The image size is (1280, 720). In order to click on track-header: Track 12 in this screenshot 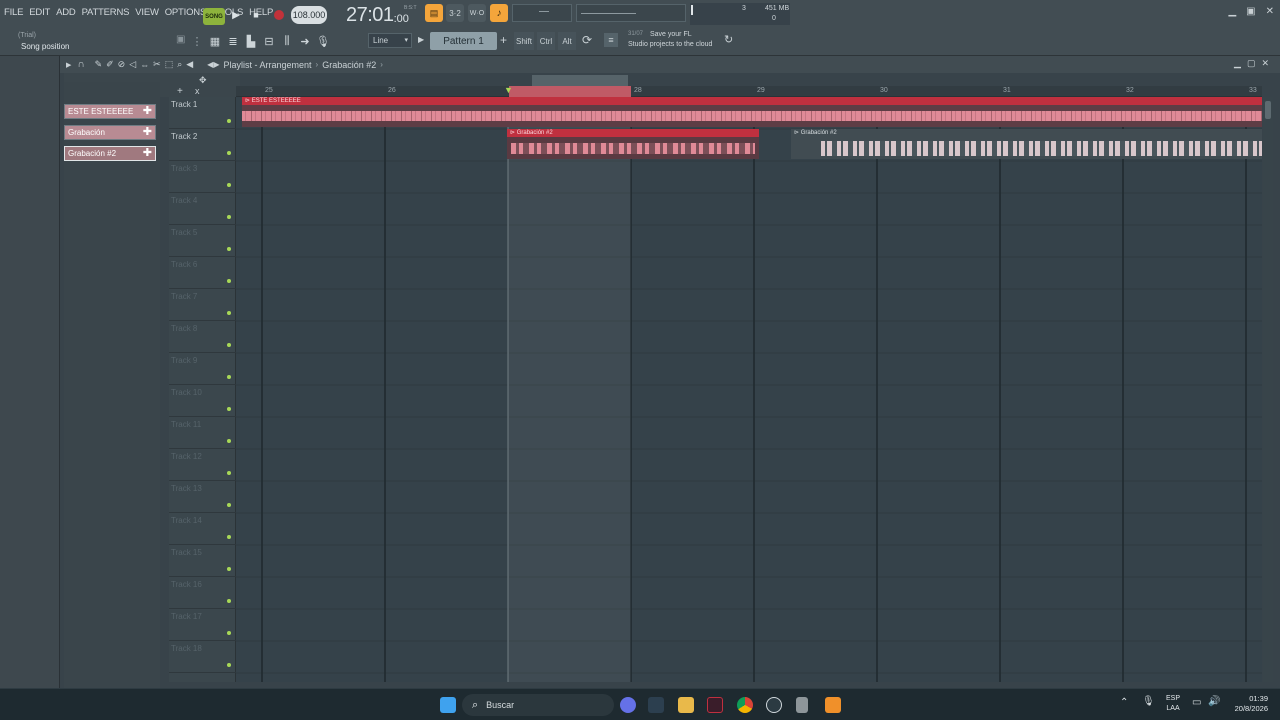, I will do `click(202, 465)`.